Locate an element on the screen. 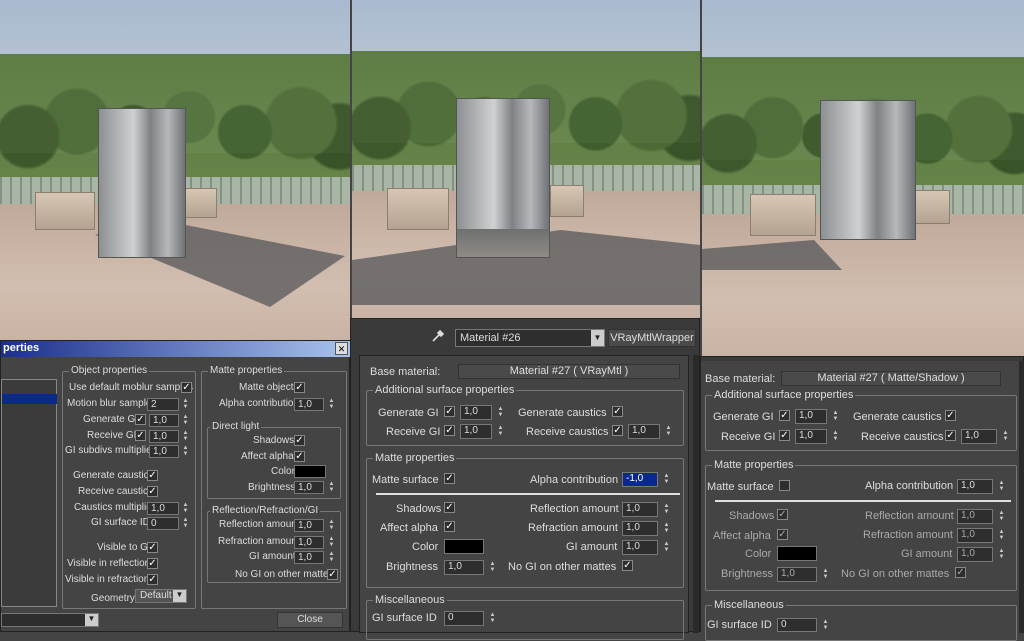  base-material-button: Material #27 ( VRayMtl ) is located at coordinates (569, 371).